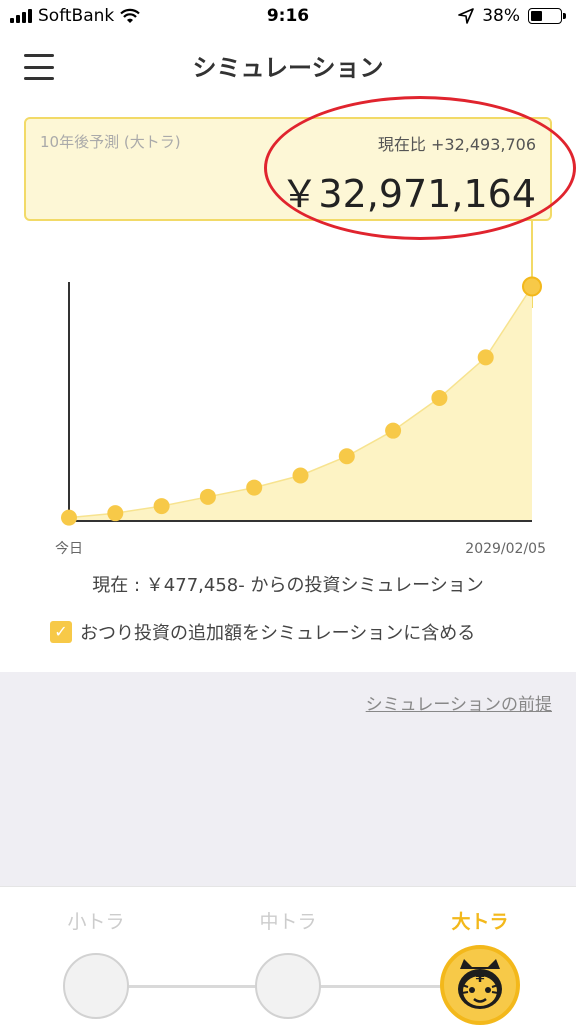 The height and width of the screenshot is (1025, 576). Describe the element at coordinates (96, 986) in the screenshot. I see `plan-option-small` at that location.